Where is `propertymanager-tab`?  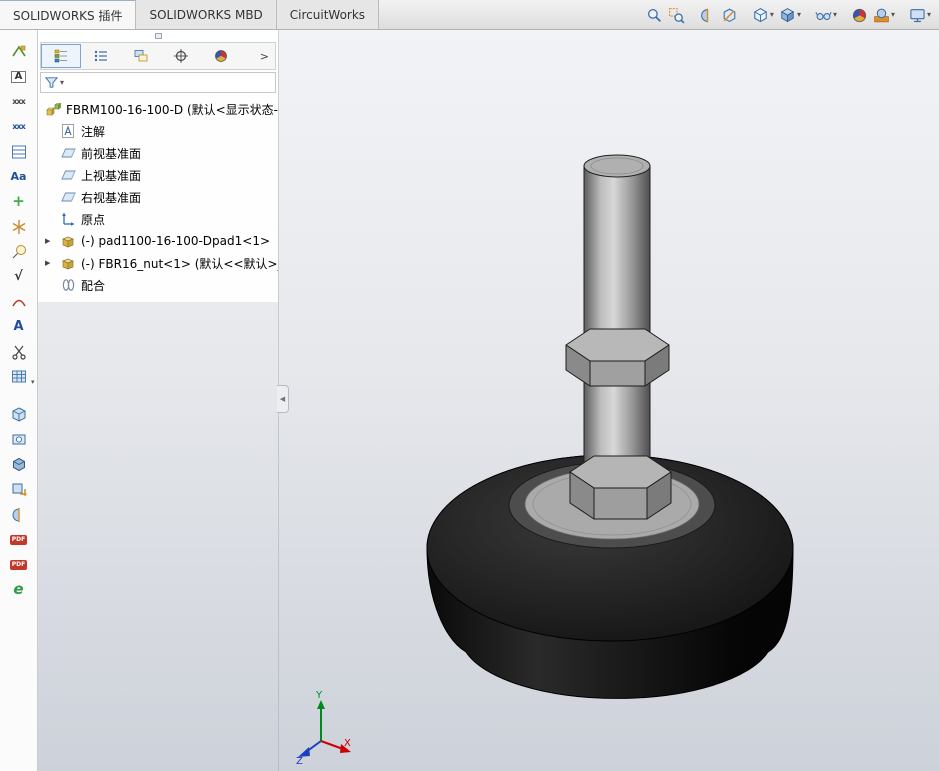
propertymanager-tab is located at coordinates (101, 56).